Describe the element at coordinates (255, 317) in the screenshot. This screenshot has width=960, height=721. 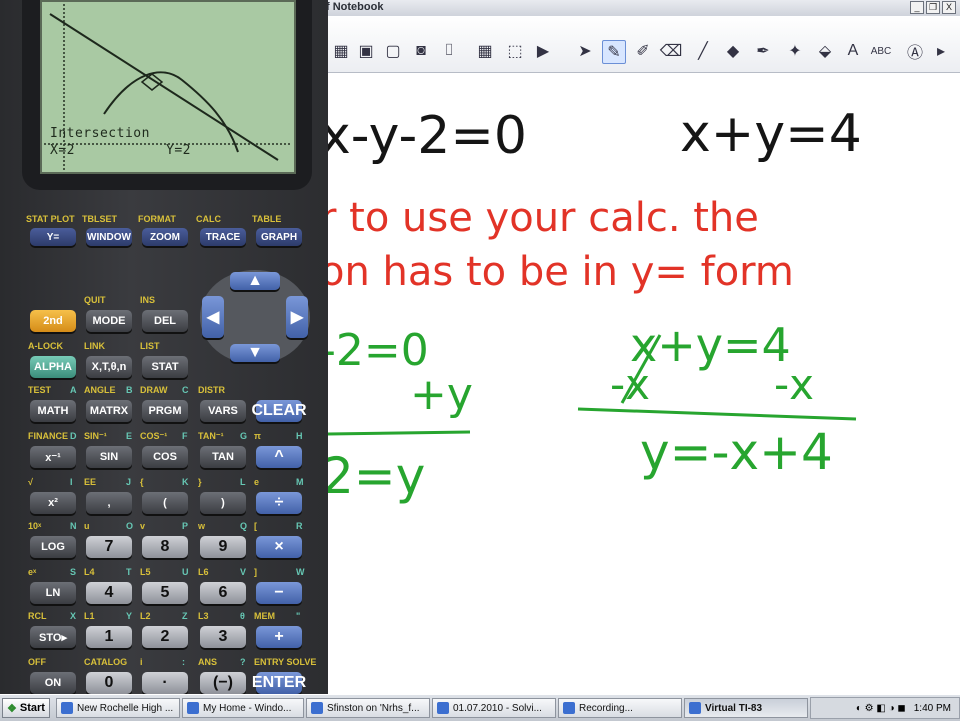
I see `arrow-pad: ▲ ▼ ◀ ▶` at that location.